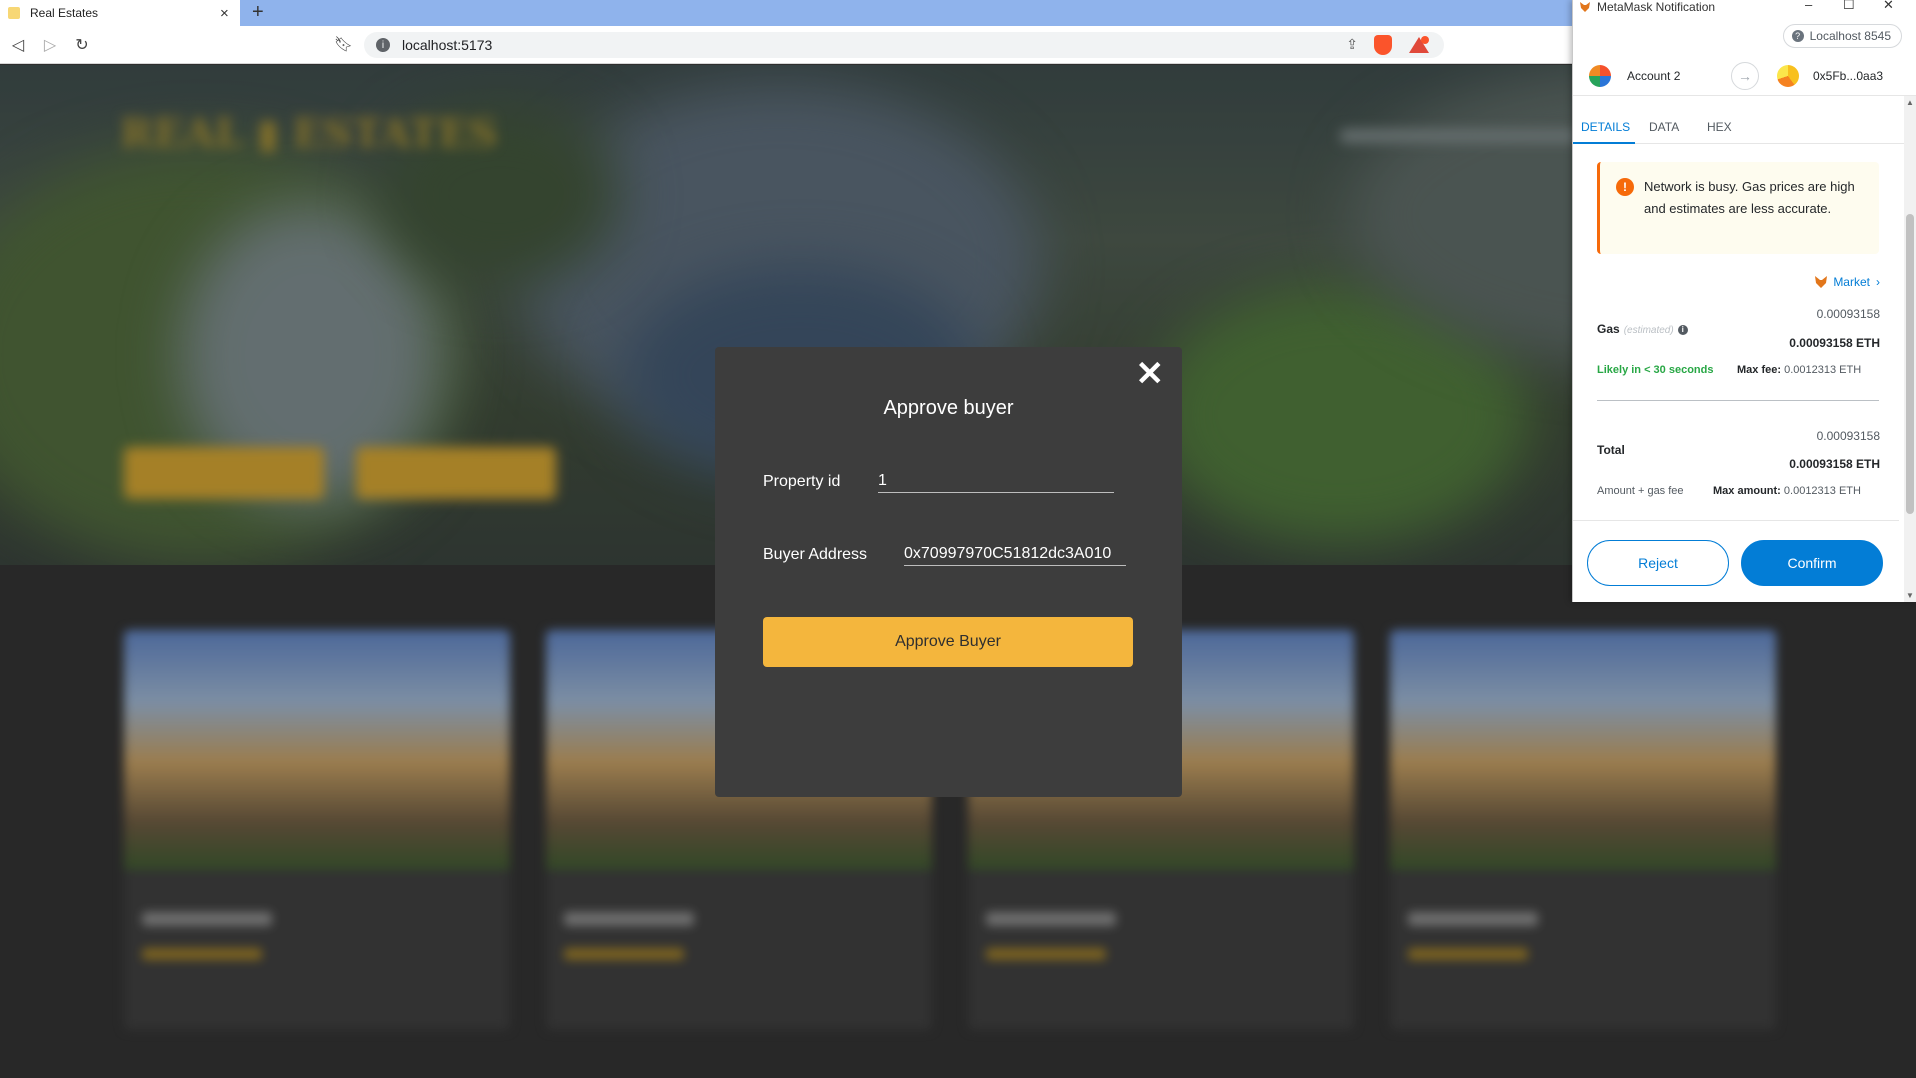 The width and height of the screenshot is (1916, 1078). Describe the element at coordinates (815, 554) in the screenshot. I see `buyer-address-label: Buyer Address` at that location.